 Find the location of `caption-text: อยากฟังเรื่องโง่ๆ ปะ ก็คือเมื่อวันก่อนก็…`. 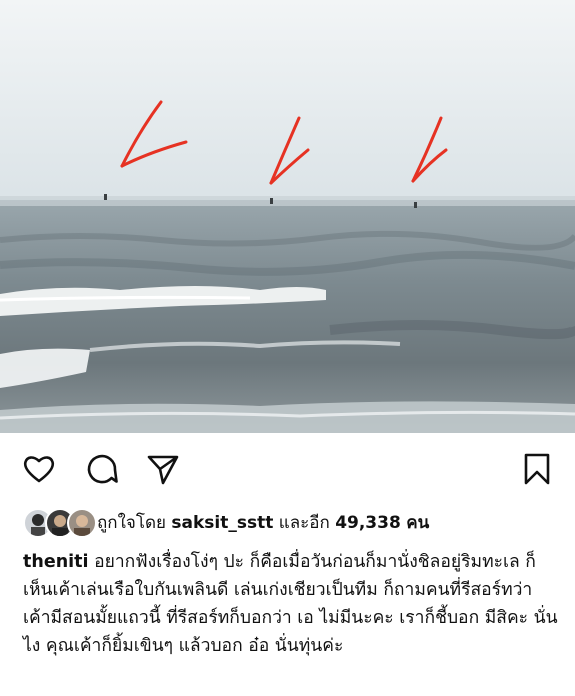

caption-text: อยากฟังเรื่องโง่ๆ ปะ ก็คือเมื่อวันก่อนก็… is located at coordinates (290, 604).